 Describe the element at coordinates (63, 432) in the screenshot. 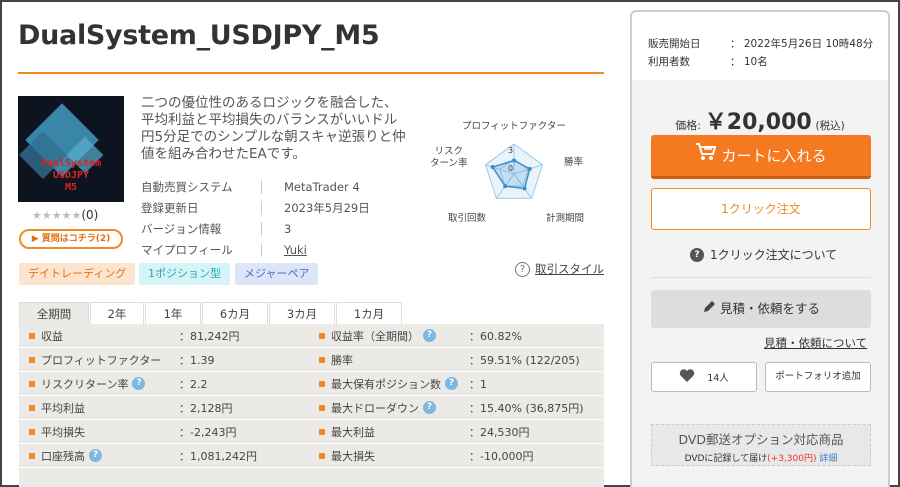

I see `stat-label: 平均損失` at that location.